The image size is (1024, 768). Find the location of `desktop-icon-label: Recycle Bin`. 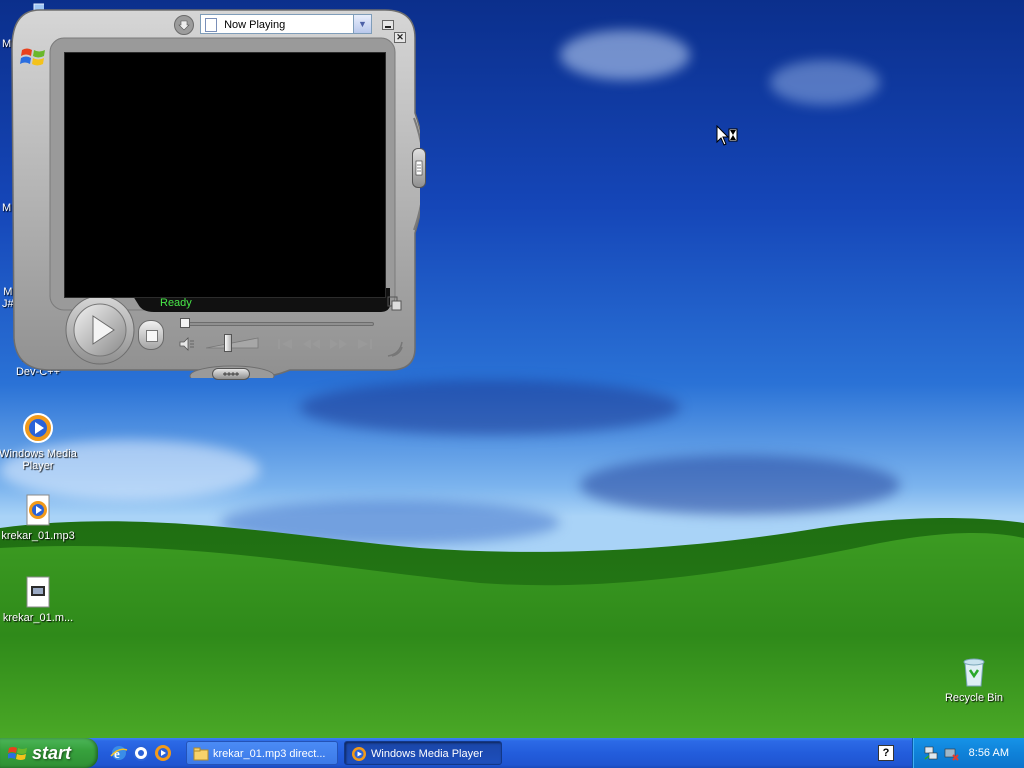

desktop-icon-label: Recycle Bin is located at coordinates (974, 698).